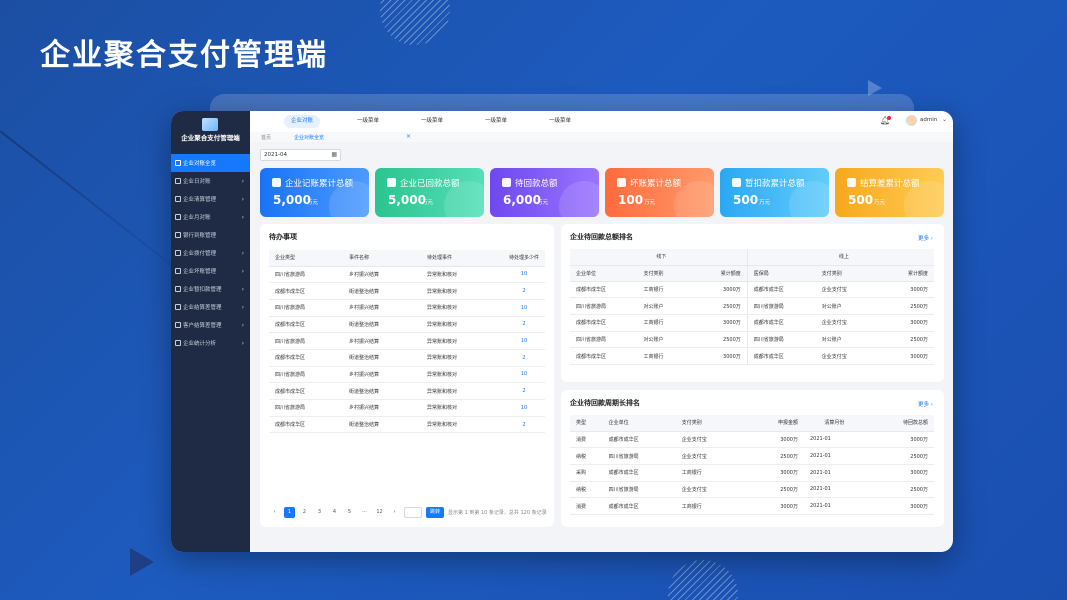 The image size is (1067, 600). Describe the element at coordinates (851, 182) in the screenshot. I see `document-icon` at that location.